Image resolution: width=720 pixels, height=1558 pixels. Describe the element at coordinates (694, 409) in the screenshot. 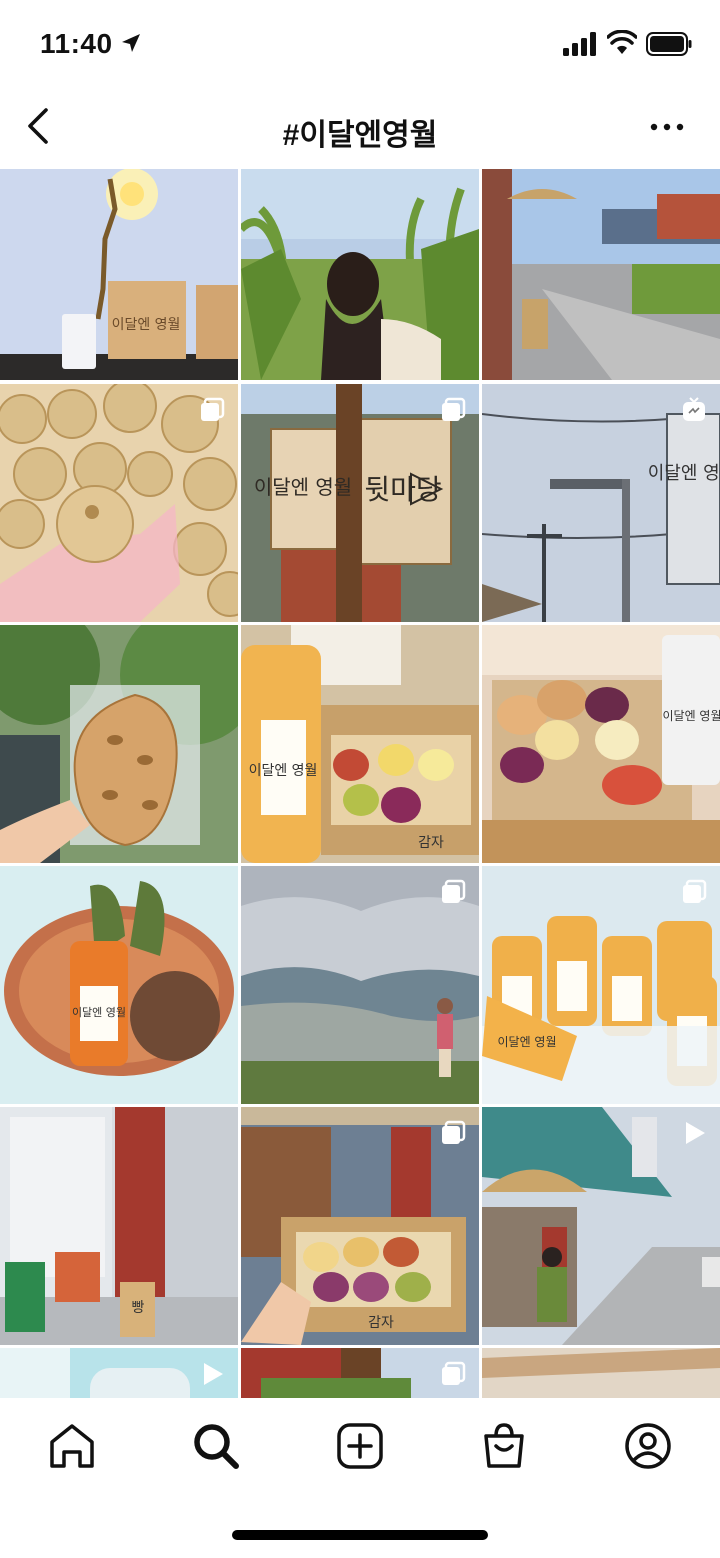

I see `igtv-icon` at that location.